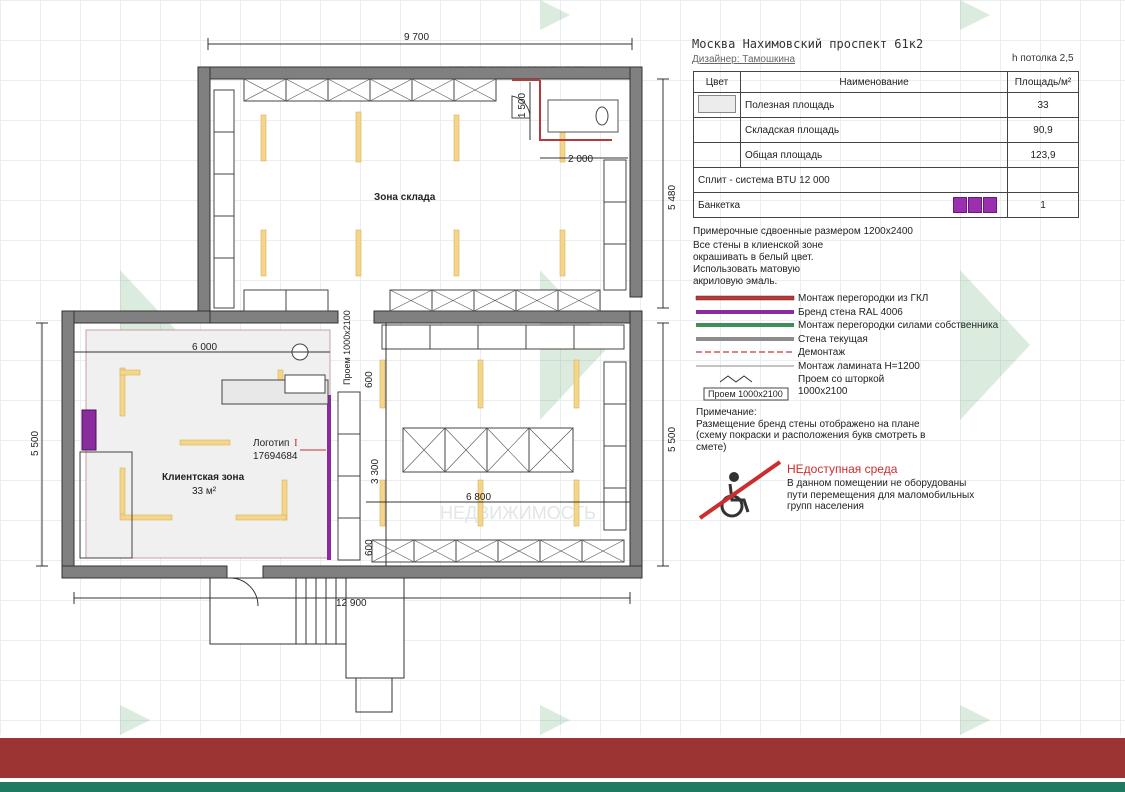 The height and width of the screenshot is (792, 1125). I want to click on warning-line-1: В данном помещении не оборудованы, so click(877, 483).